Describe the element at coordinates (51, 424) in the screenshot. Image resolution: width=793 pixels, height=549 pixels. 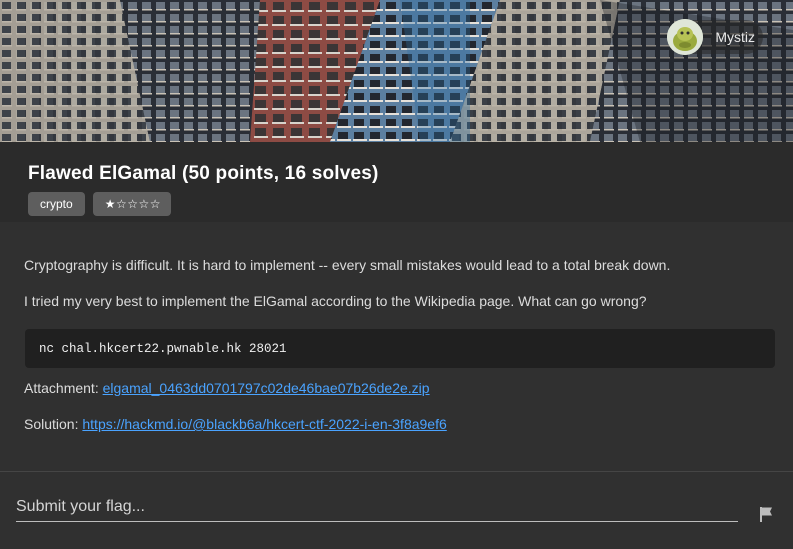
I see `solution-label: Solution:` at that location.